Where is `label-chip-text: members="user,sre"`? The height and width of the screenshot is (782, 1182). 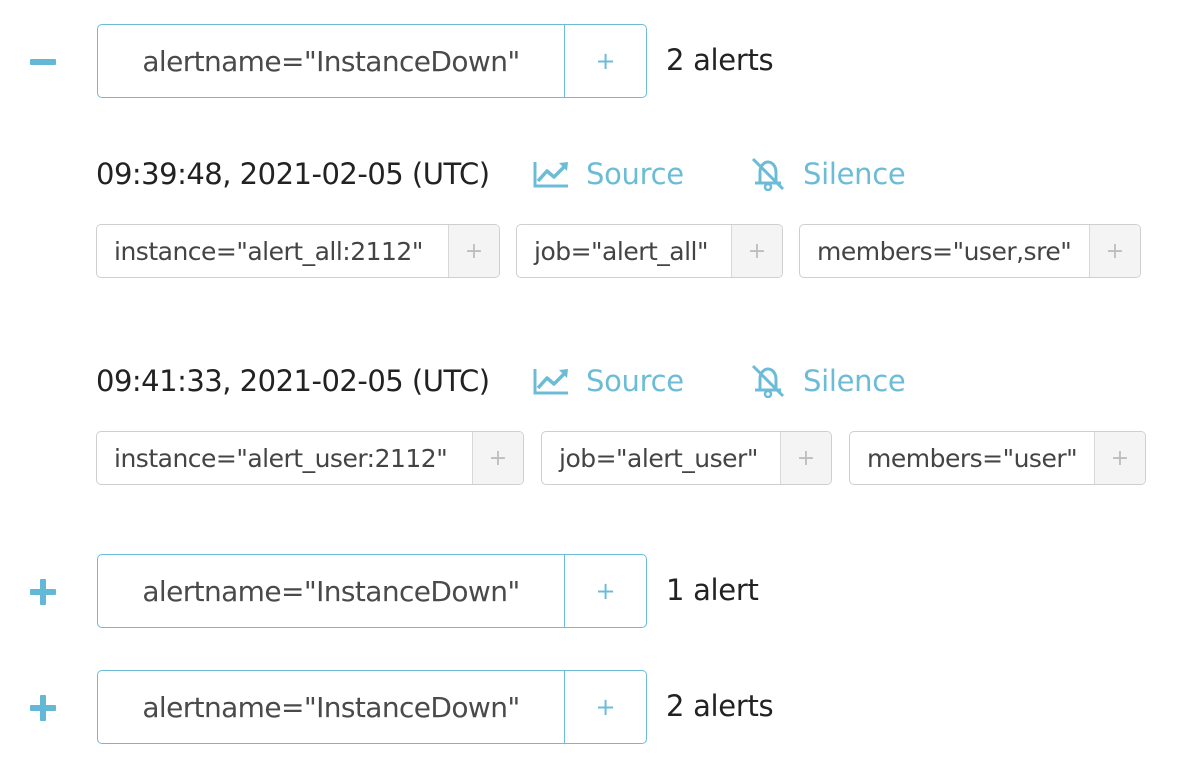 label-chip-text: members="user,sre" is located at coordinates (944, 251).